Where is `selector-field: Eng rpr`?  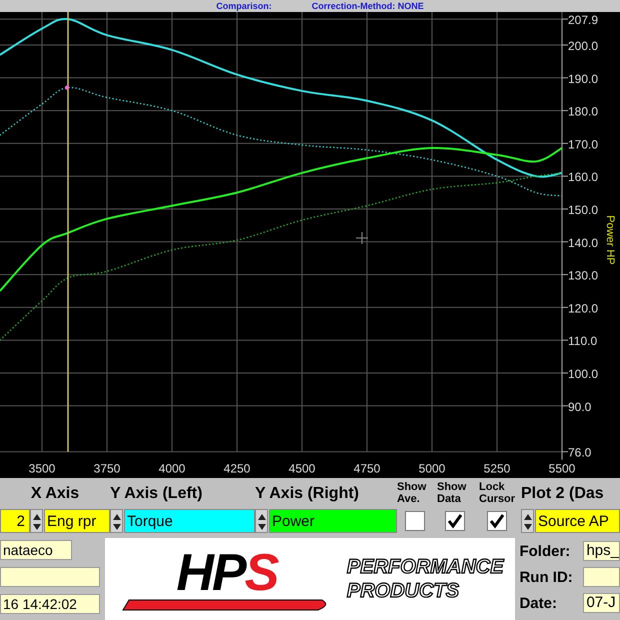 selector-field: Eng rpr is located at coordinates (77, 521).